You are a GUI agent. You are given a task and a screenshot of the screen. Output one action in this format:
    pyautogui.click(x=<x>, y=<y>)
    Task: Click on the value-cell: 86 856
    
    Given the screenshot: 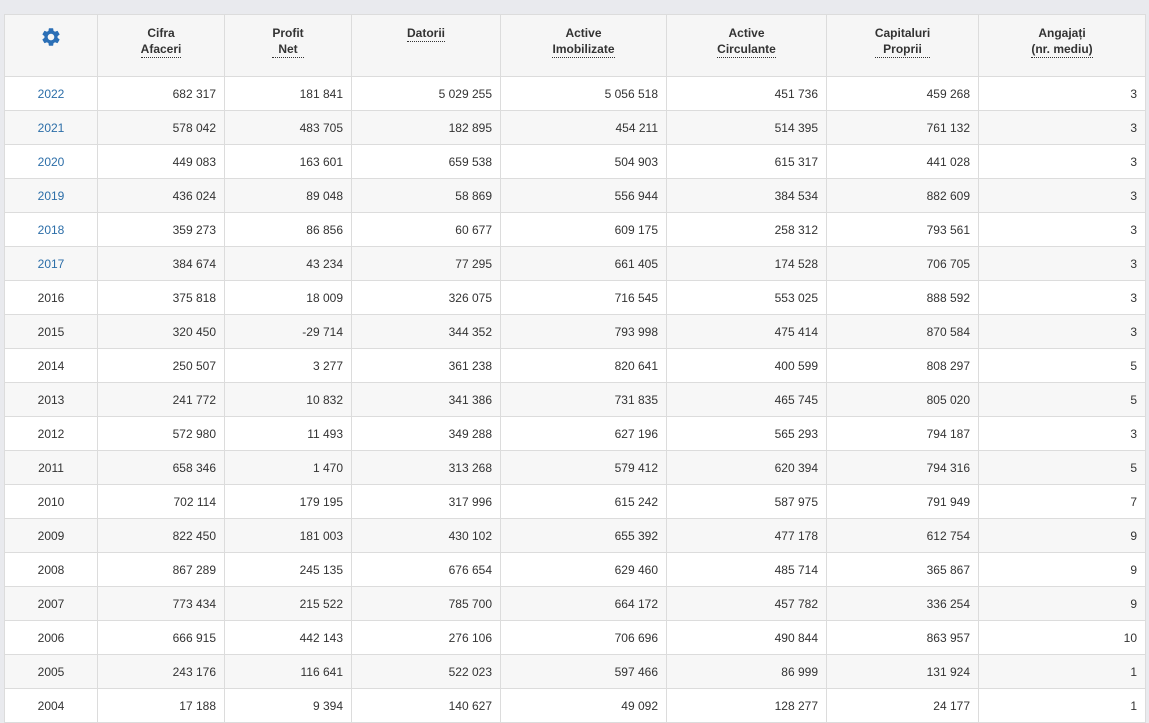 What is the action you would take?
    pyautogui.click(x=288, y=229)
    